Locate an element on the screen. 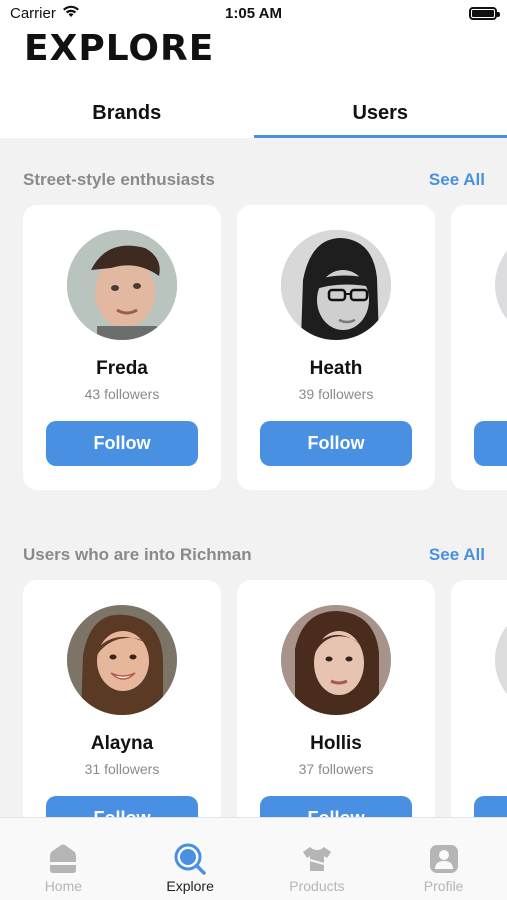 Image resolution: width=507 pixels, height=900 pixels. tabbar-label: Products is located at coordinates (317, 886).